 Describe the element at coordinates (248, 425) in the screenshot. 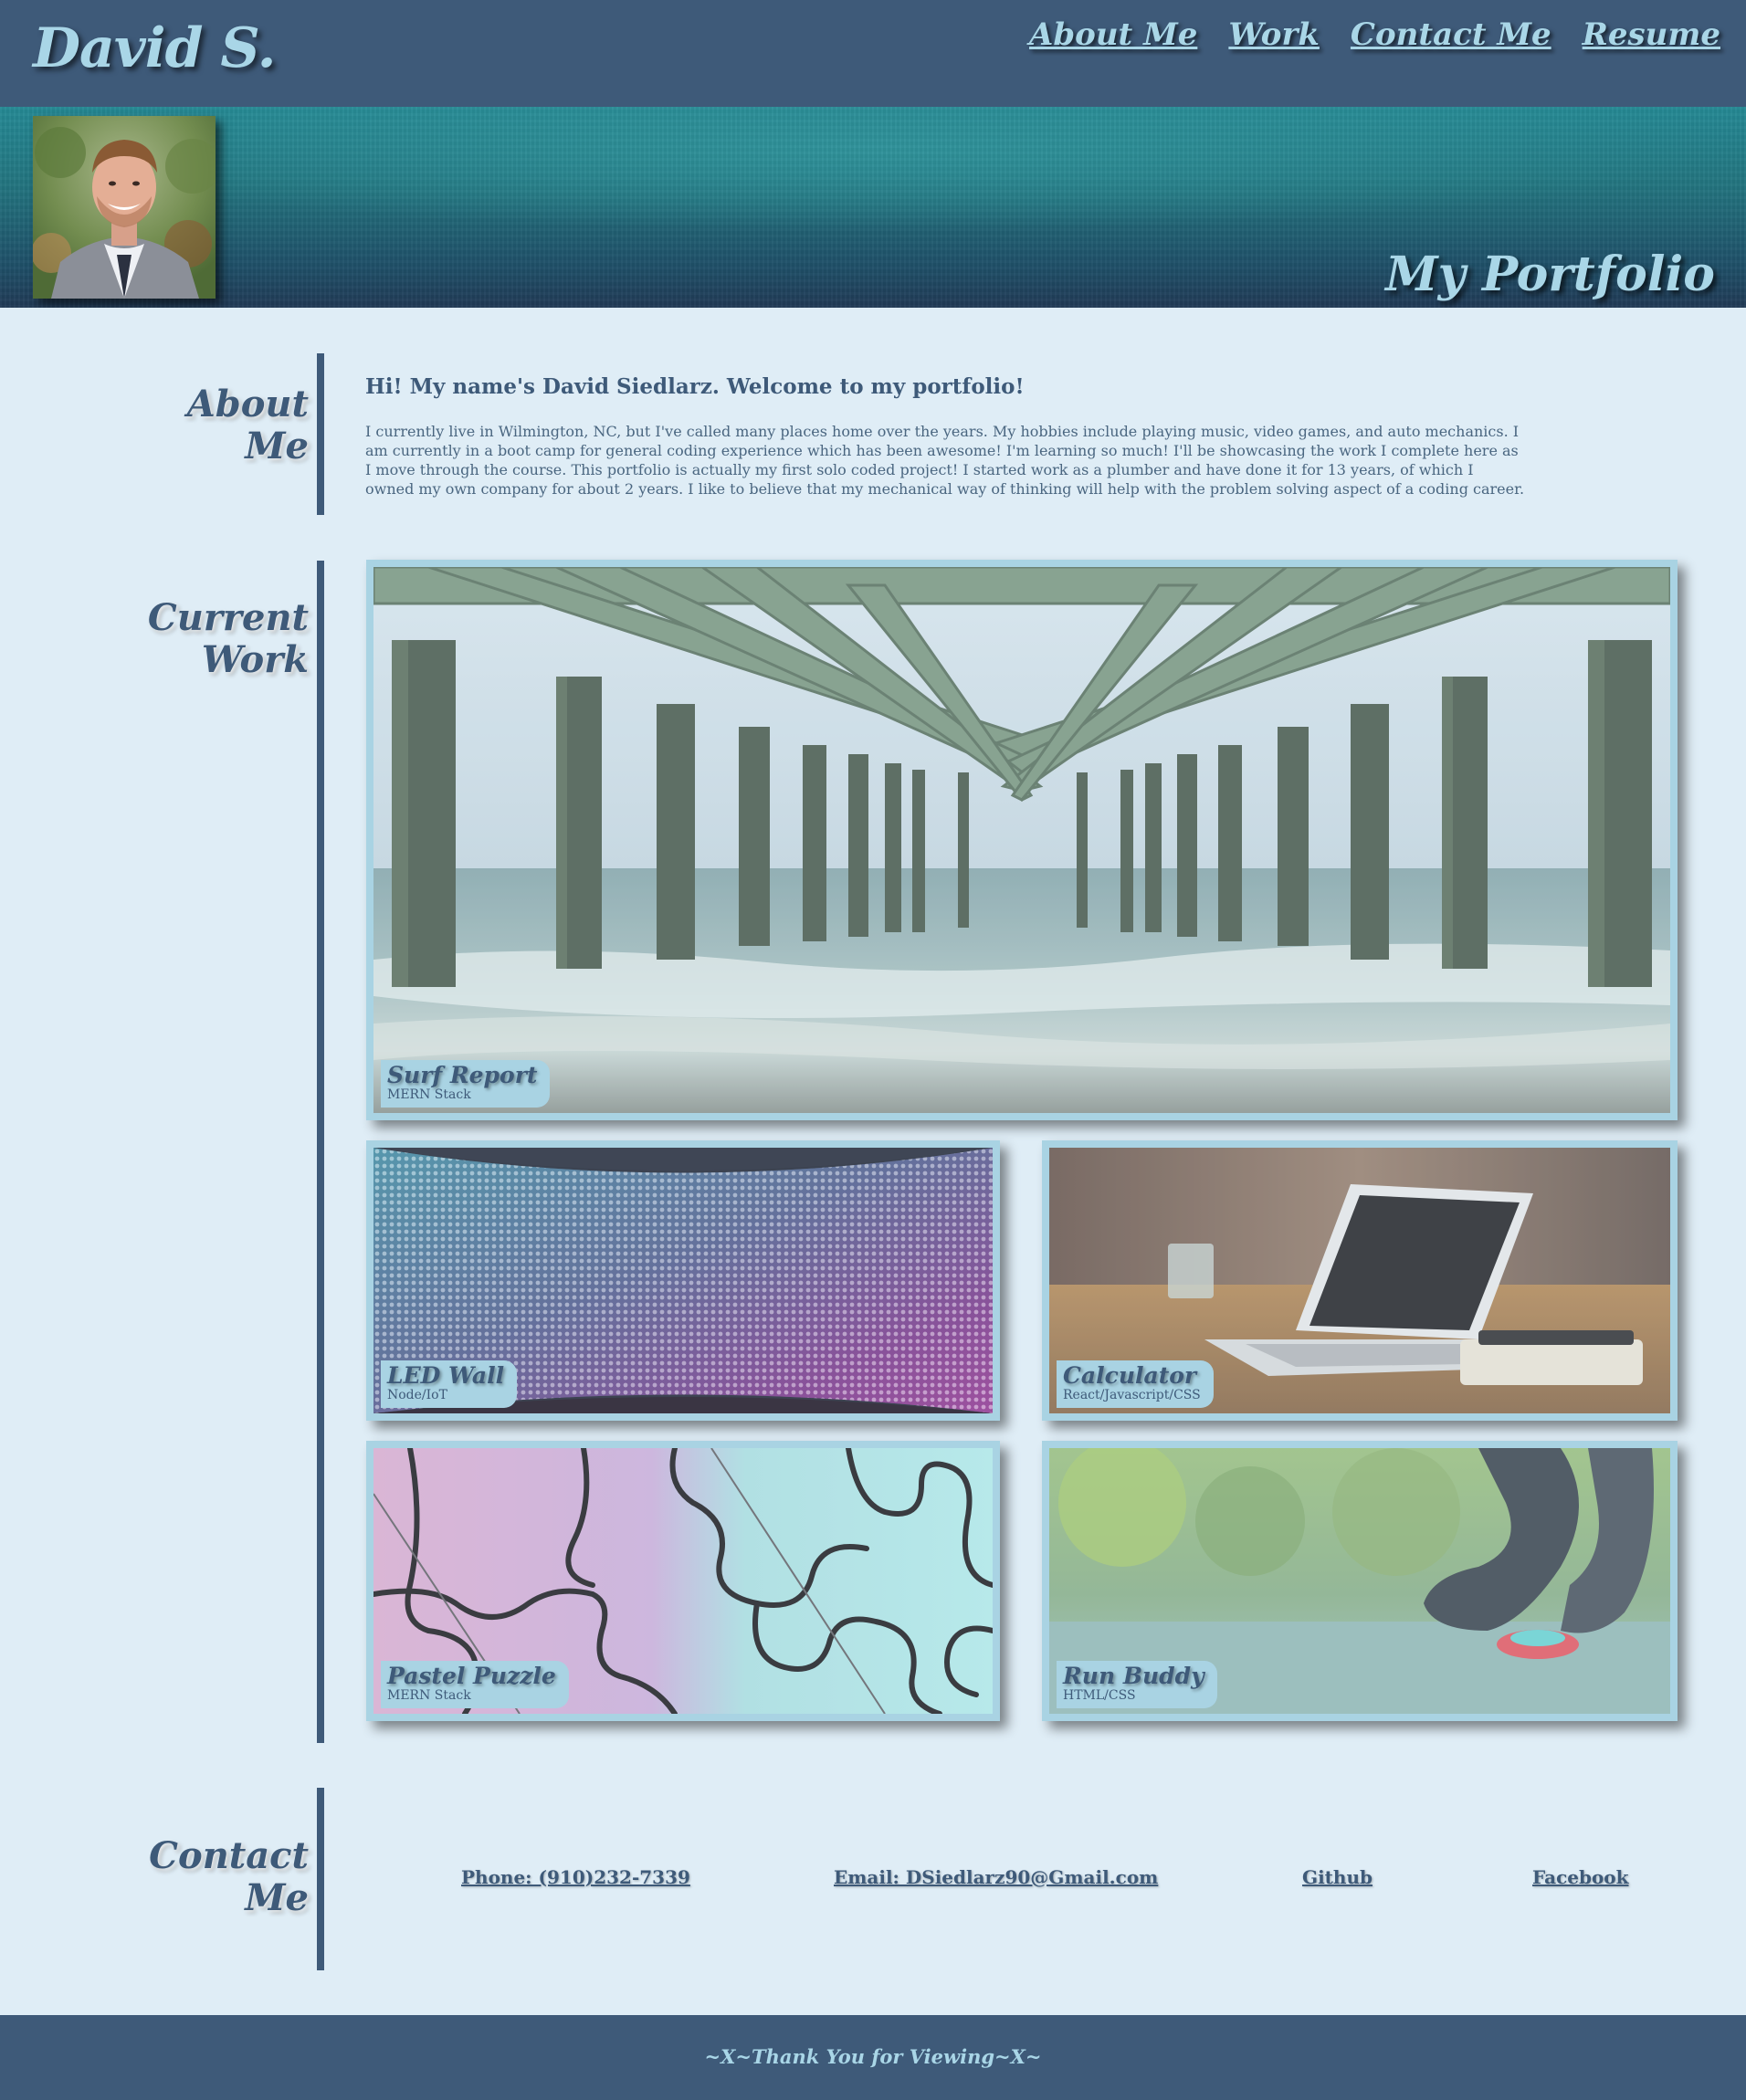

I see `about-heading: About Me` at that location.